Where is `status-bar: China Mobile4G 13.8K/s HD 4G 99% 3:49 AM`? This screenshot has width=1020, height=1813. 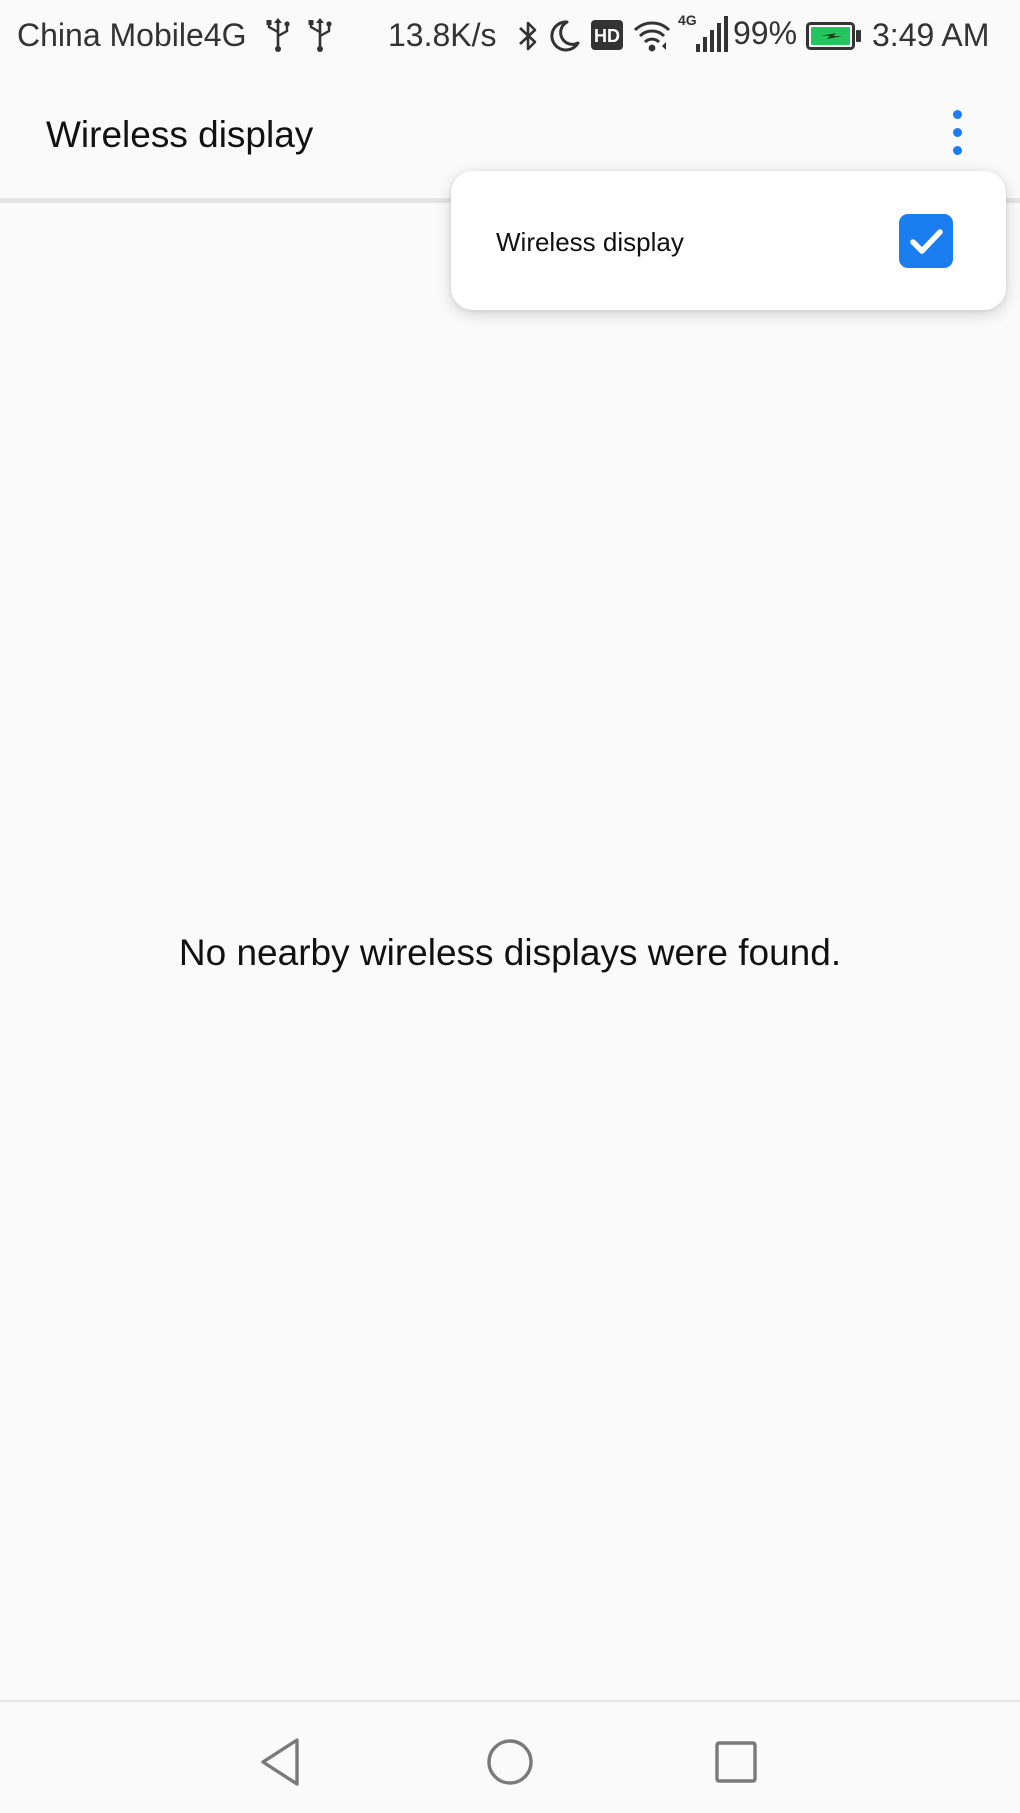 status-bar: China Mobile4G 13.8K/s HD 4G 99% 3:49 AM is located at coordinates (510, 36).